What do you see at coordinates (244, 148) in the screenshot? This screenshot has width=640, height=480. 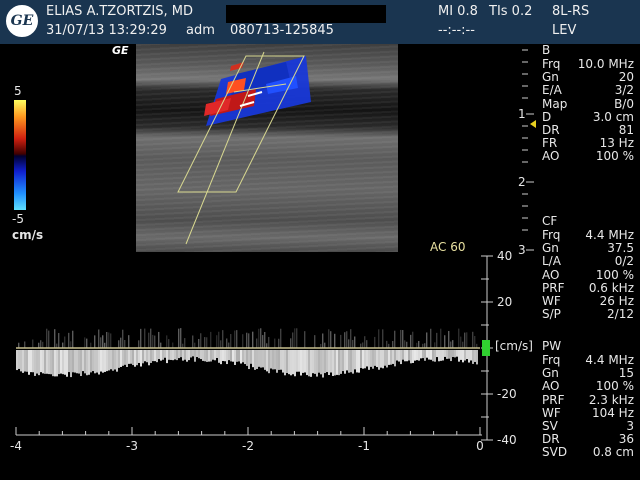 I see `color-flow-overlay` at bounding box center [244, 148].